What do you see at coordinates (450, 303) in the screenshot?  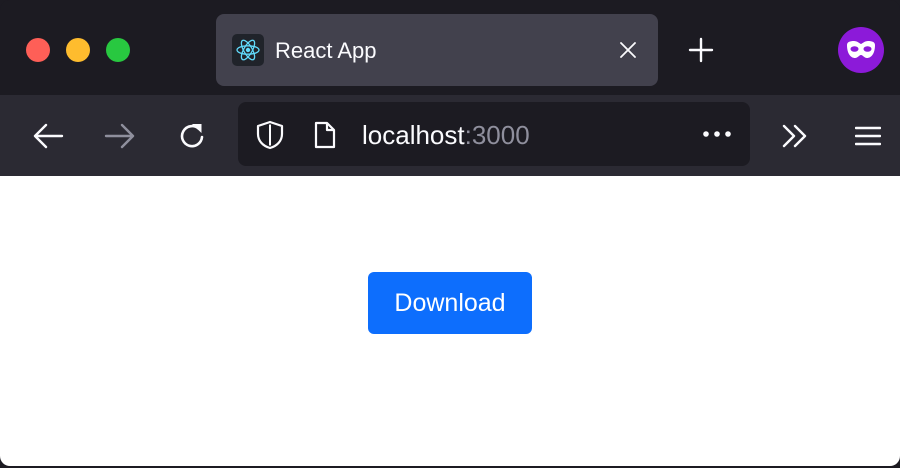 I see `download-button: Download` at bounding box center [450, 303].